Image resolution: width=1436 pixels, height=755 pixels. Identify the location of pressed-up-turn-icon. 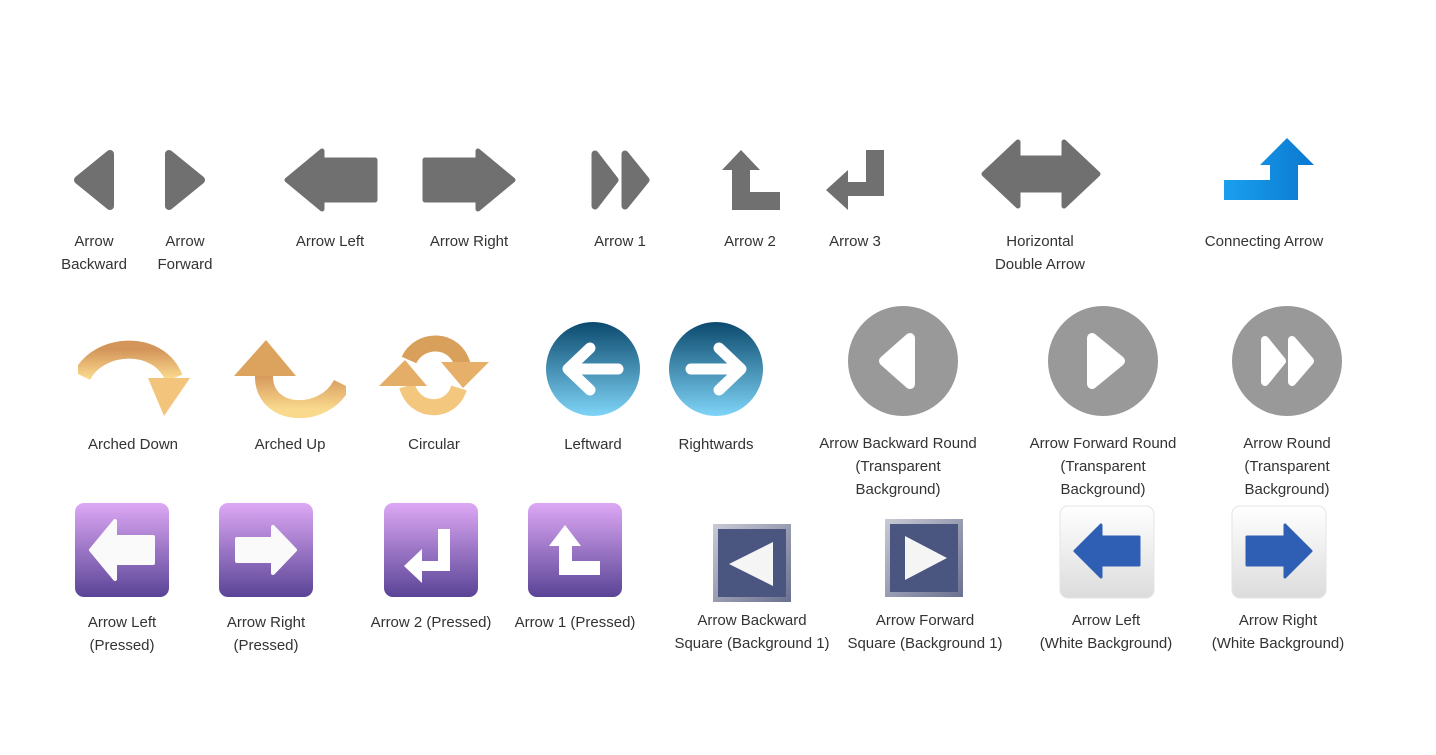
(575, 550).